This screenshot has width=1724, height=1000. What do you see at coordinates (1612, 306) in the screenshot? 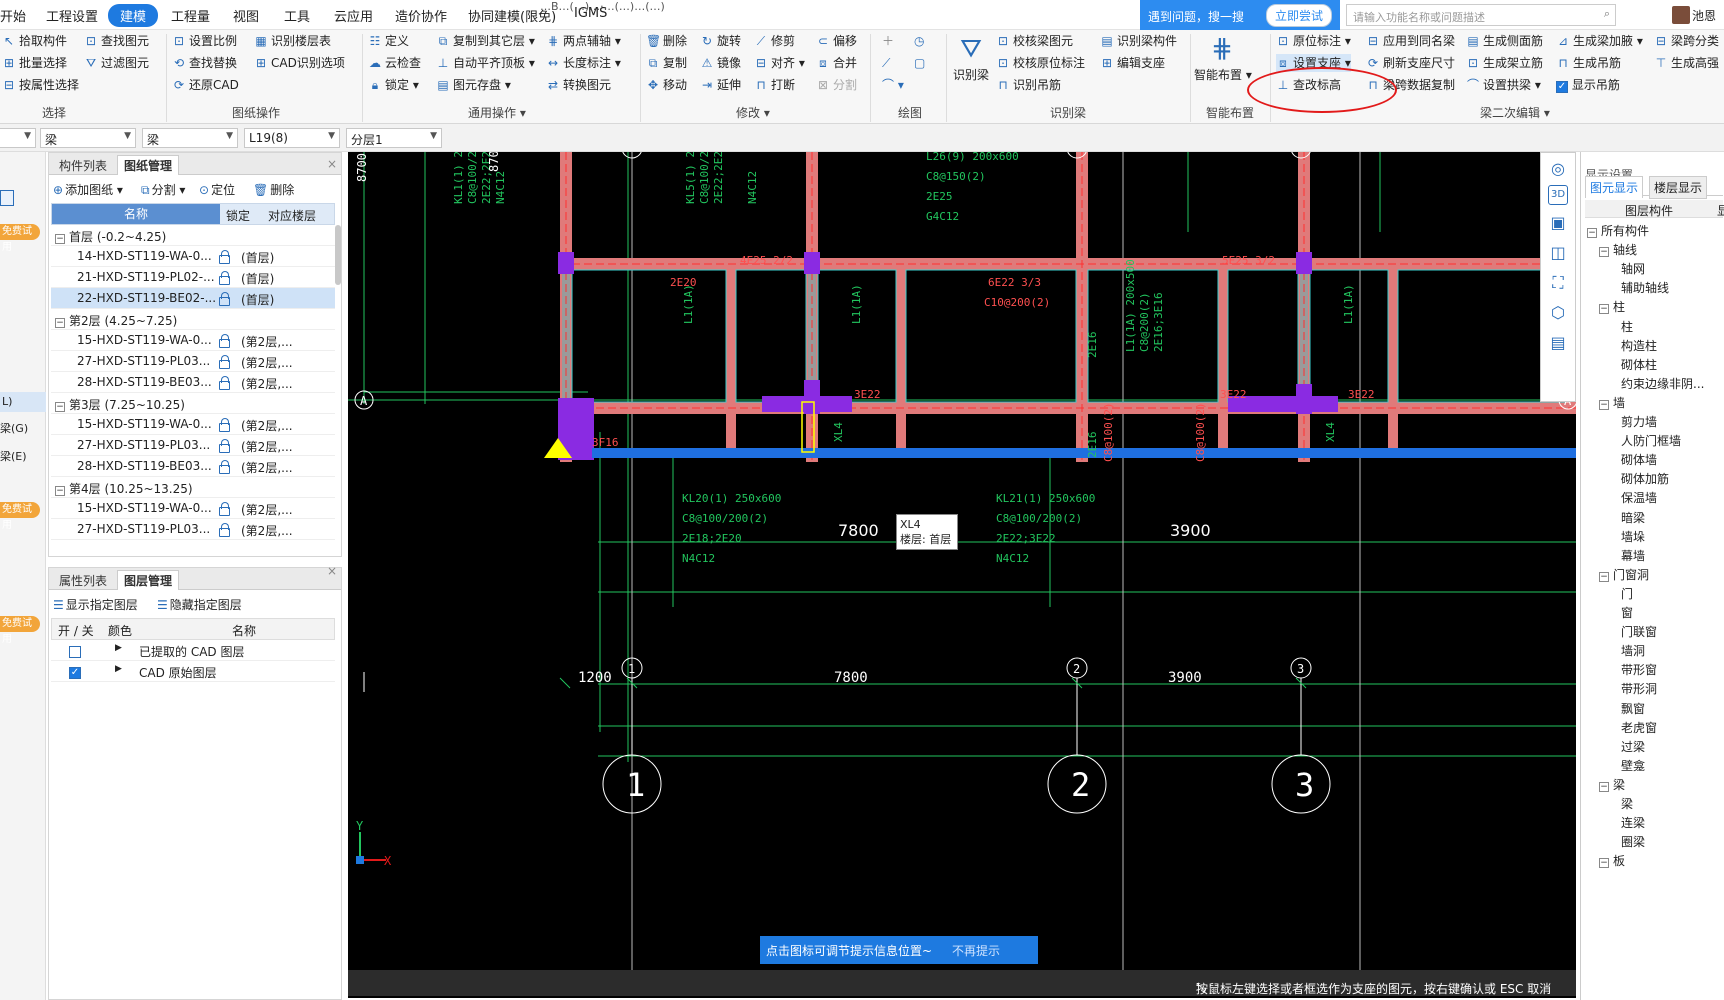
I see `tree-group: − 柱` at bounding box center [1612, 306].